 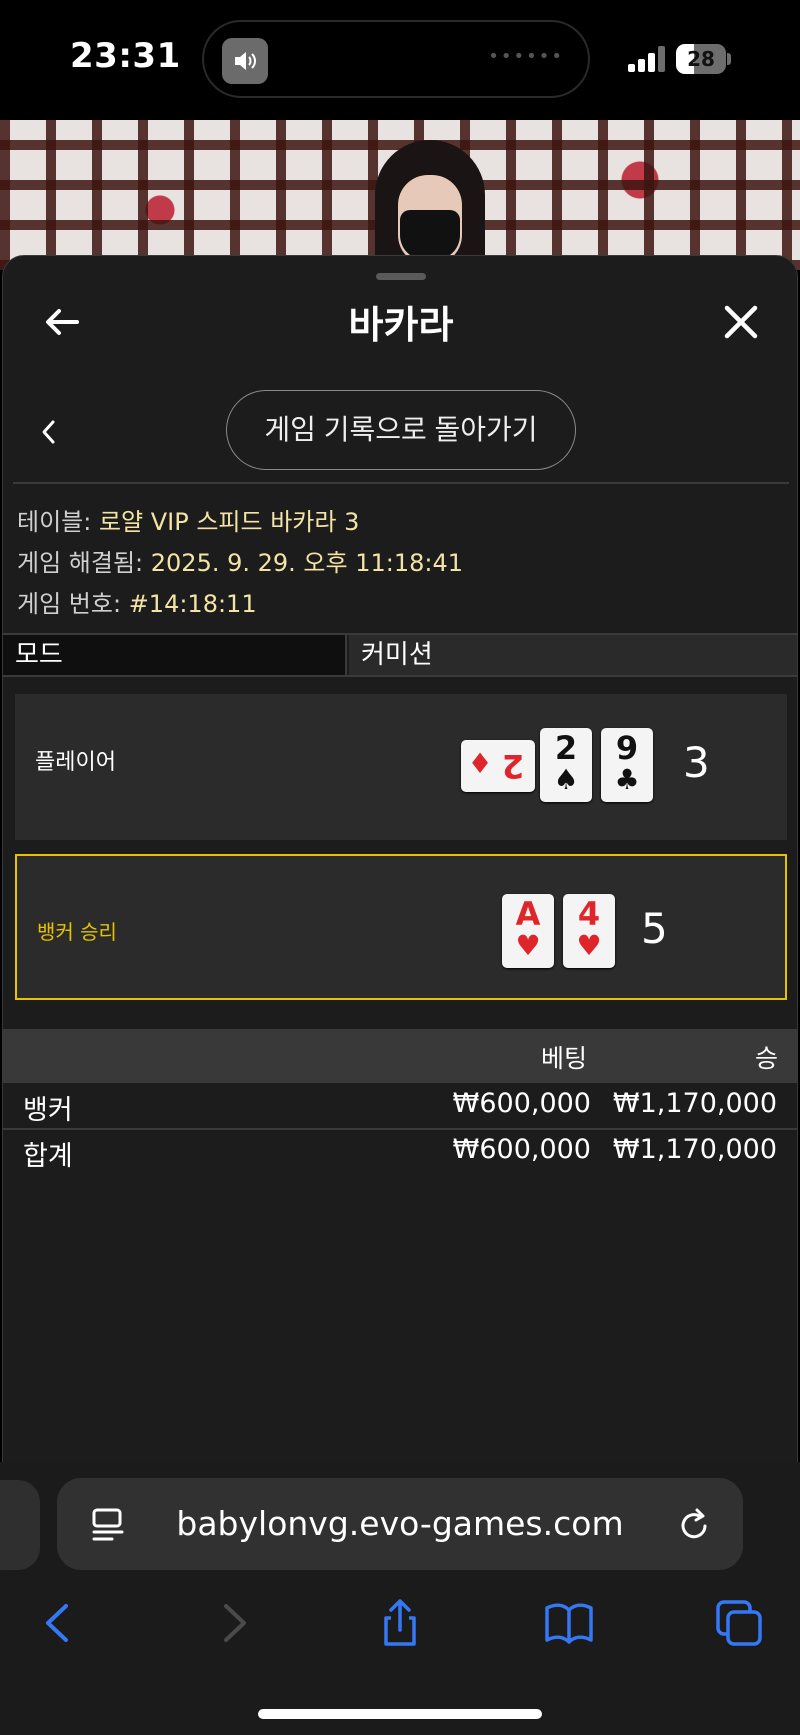 What do you see at coordinates (400, 1154) in the screenshot?
I see `table-row-total: 합계 ₩600,000 ₩1,170,000` at bounding box center [400, 1154].